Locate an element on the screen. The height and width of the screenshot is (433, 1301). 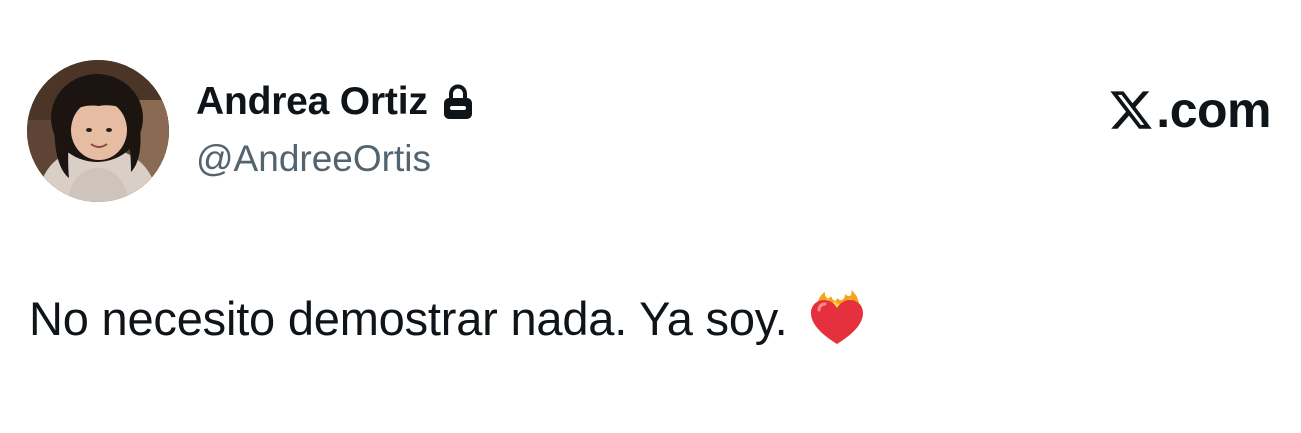
display-name: Andrea Ortiz is located at coordinates (312, 102).